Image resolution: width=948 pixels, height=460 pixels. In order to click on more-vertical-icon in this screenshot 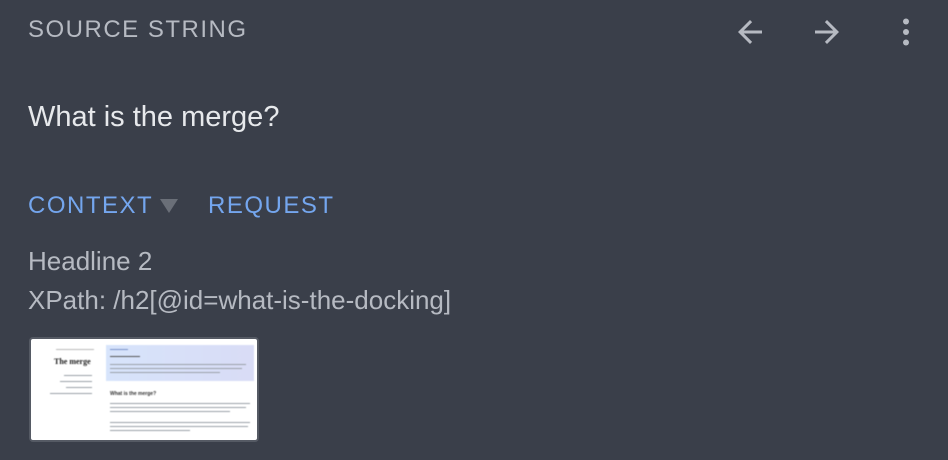, I will do `click(906, 32)`.